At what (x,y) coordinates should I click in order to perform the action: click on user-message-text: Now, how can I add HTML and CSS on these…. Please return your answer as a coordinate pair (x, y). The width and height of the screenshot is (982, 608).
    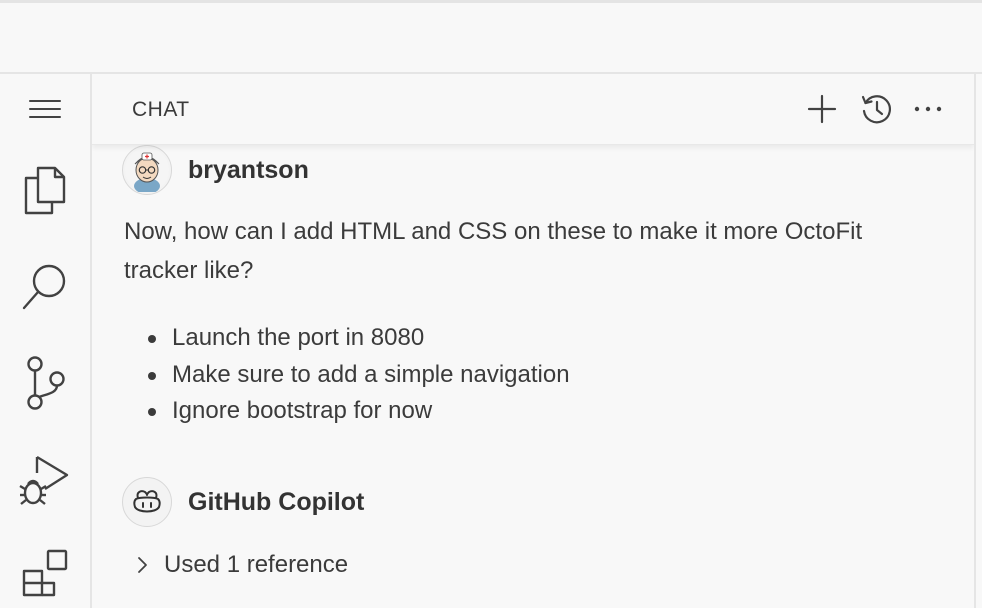
    Looking at the image, I should click on (493, 251).